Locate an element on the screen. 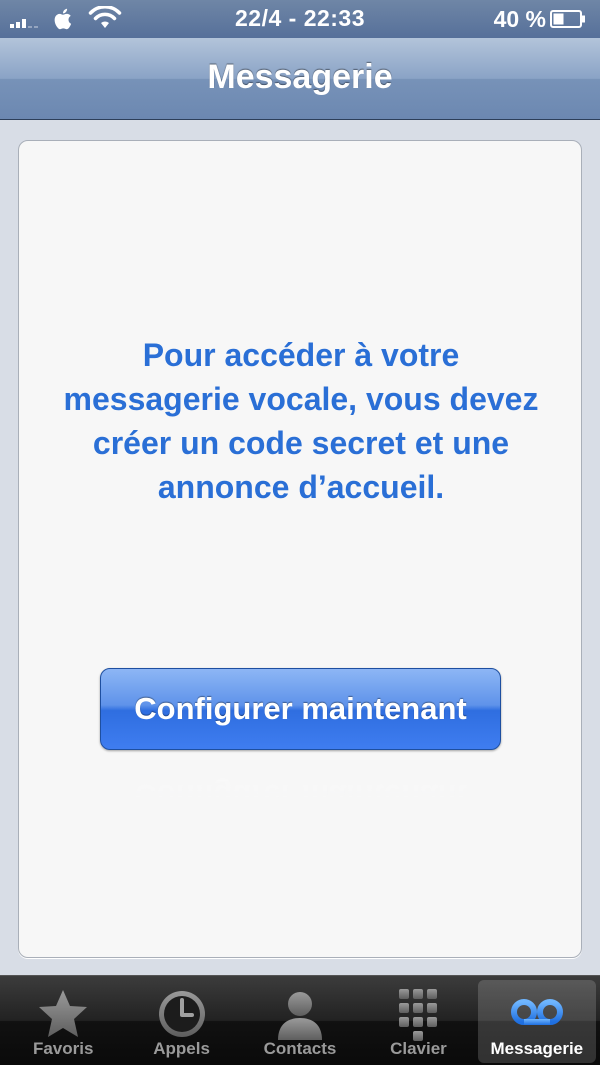 The width and height of the screenshot is (600, 1065). configure-button-reflection: Configurer maintenant is located at coordinates (300, 794).